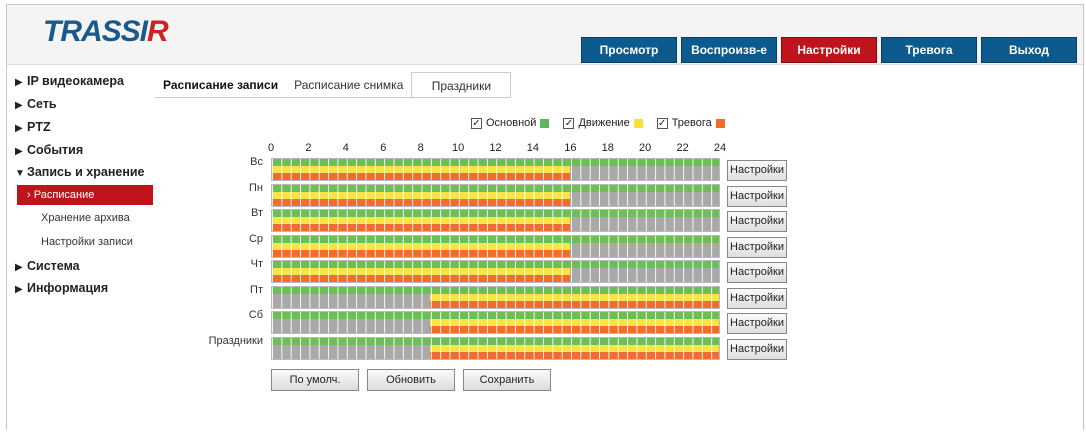  Describe the element at coordinates (420, 148) in the screenshot. I see `hour-tick: 8` at that location.